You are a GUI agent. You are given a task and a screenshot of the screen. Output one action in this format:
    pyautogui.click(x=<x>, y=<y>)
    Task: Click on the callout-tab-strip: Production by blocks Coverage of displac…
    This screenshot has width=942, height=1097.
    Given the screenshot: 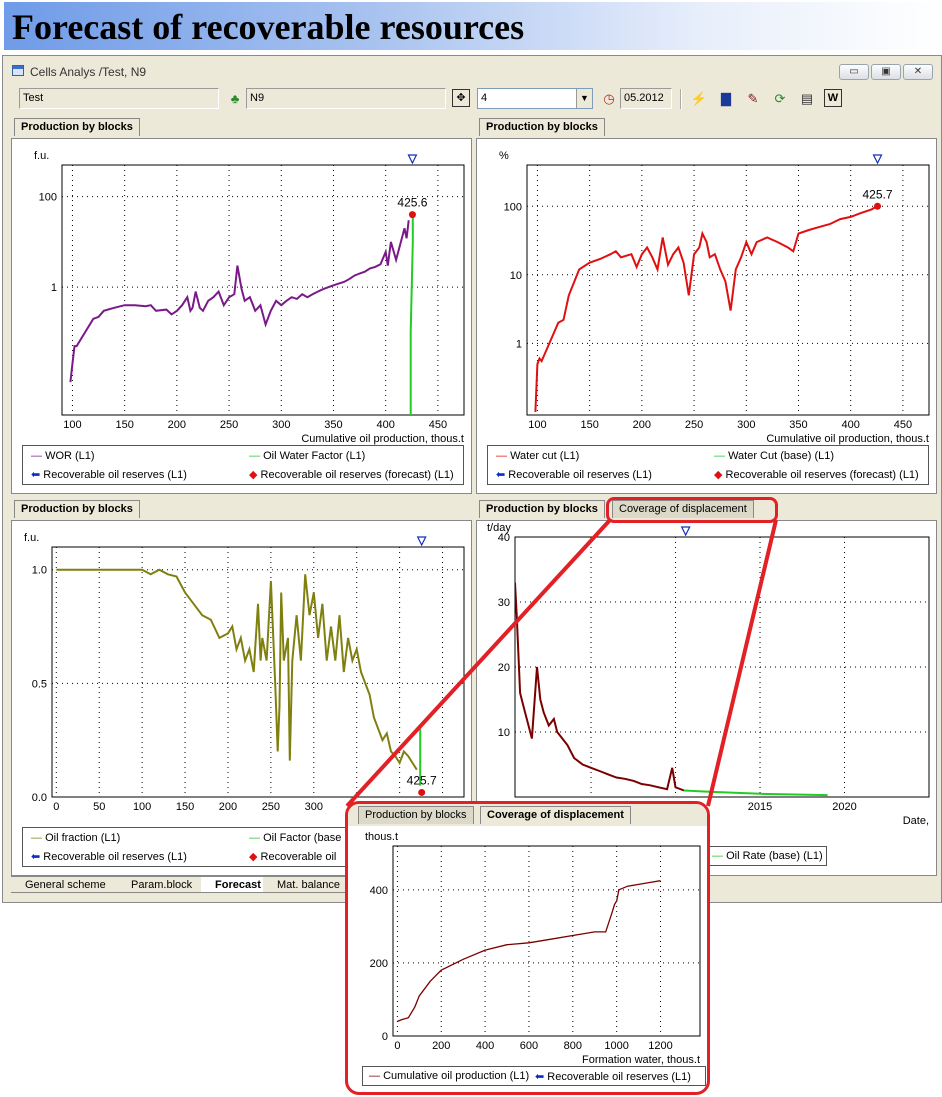 What is the action you would take?
    pyautogui.click(x=527, y=815)
    